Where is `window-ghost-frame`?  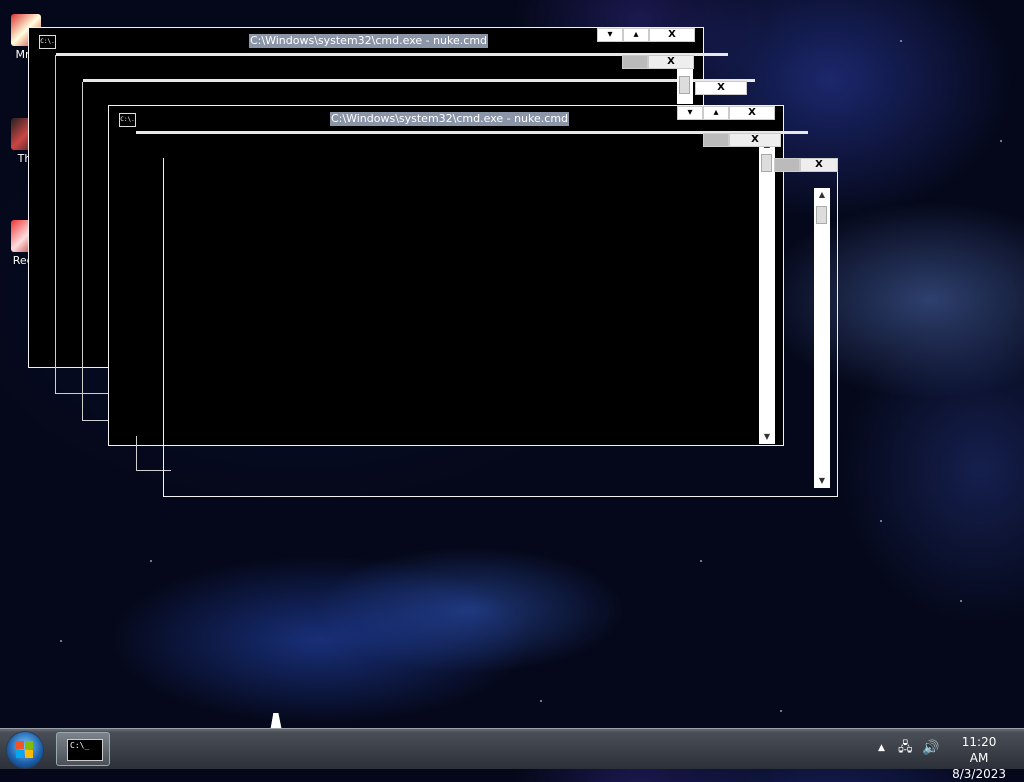
window-ghost-frame is located at coordinates (419, 80).